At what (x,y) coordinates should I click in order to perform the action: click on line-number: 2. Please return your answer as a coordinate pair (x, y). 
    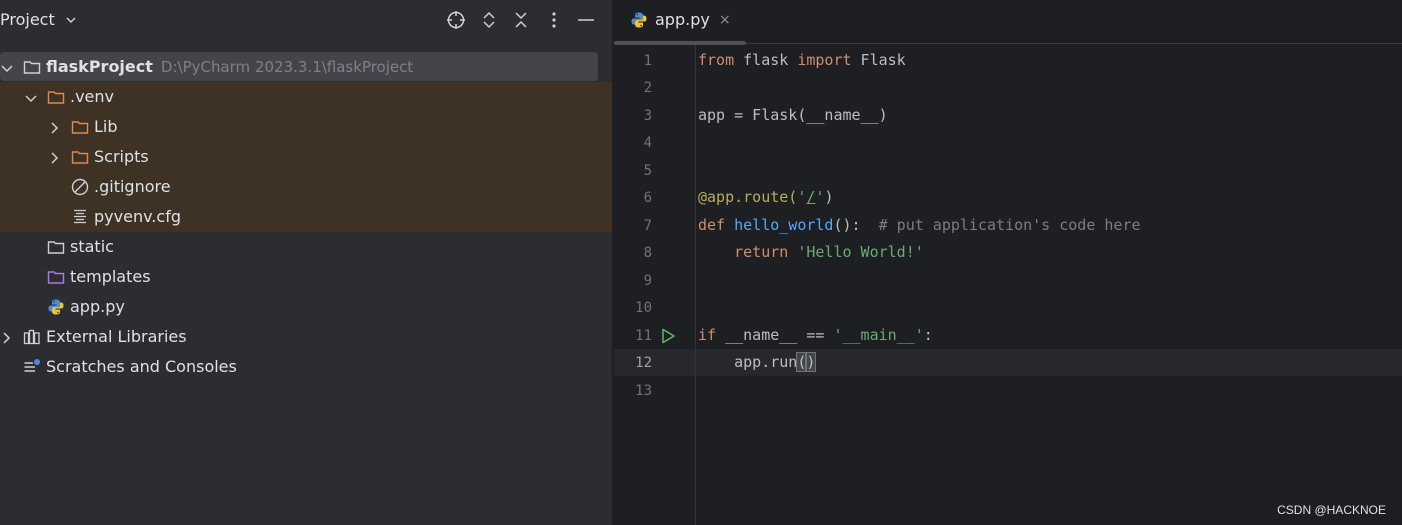
    Looking at the image, I should click on (647, 88).